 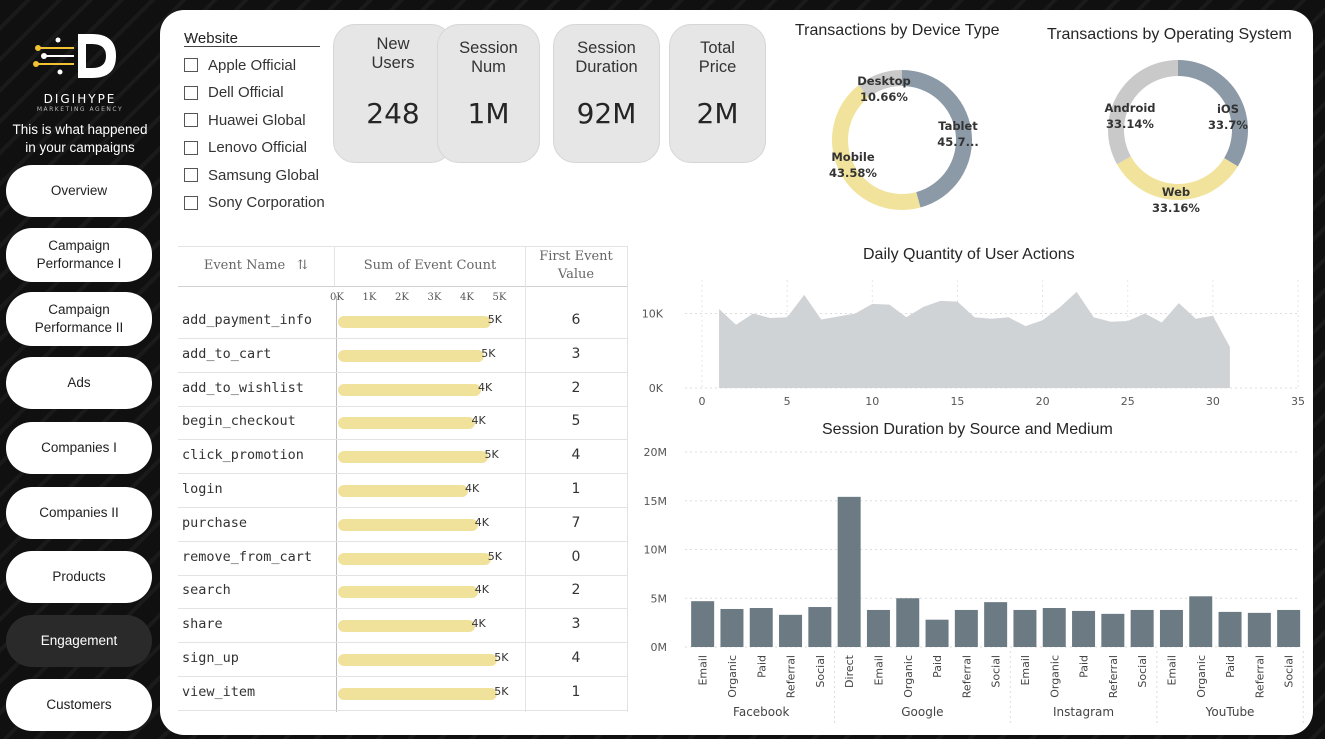 I want to click on donut-label: Mobile, so click(x=852, y=157).